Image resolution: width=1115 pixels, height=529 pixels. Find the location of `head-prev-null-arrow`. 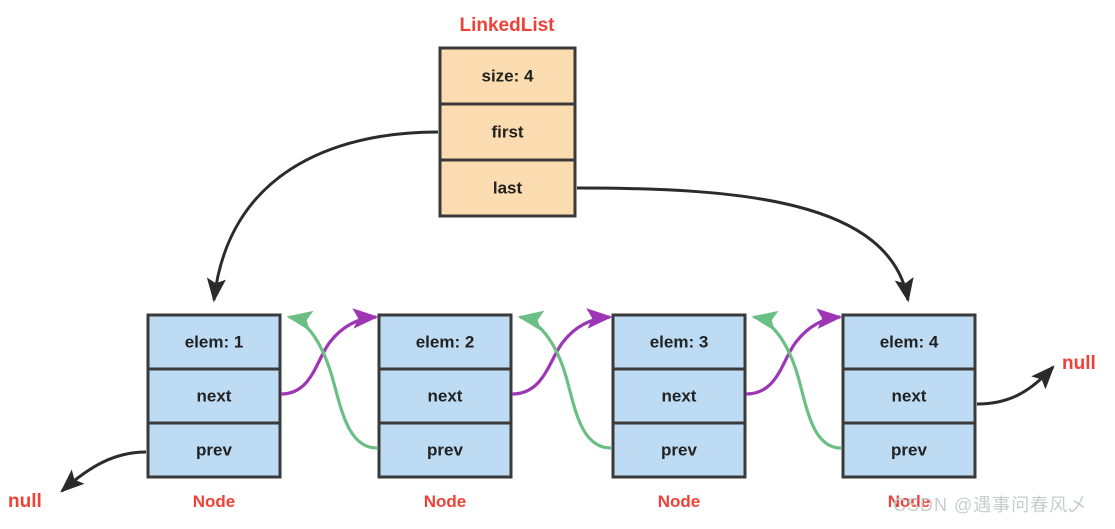

head-prev-null-arrow is located at coordinates (103, 471).